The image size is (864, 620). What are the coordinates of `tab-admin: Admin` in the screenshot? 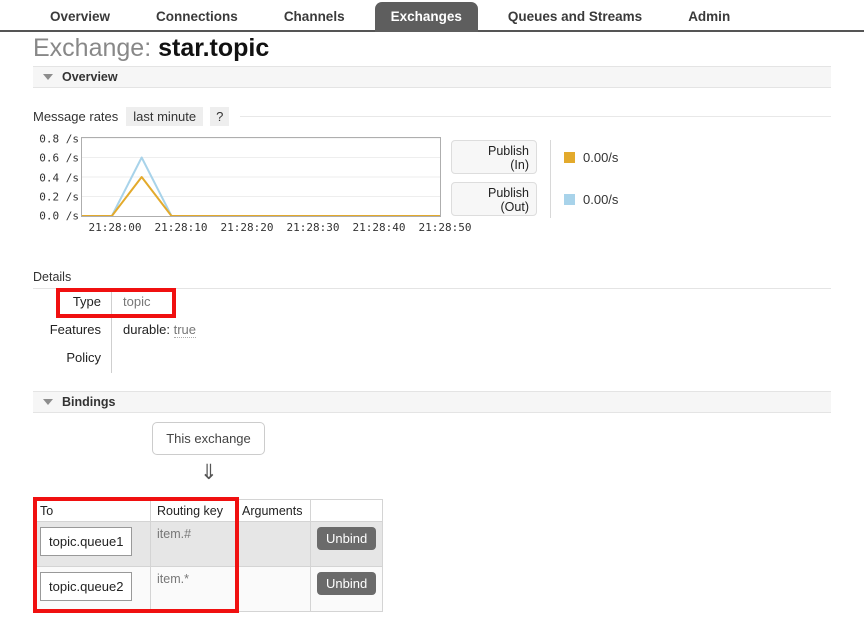 It's located at (709, 17).